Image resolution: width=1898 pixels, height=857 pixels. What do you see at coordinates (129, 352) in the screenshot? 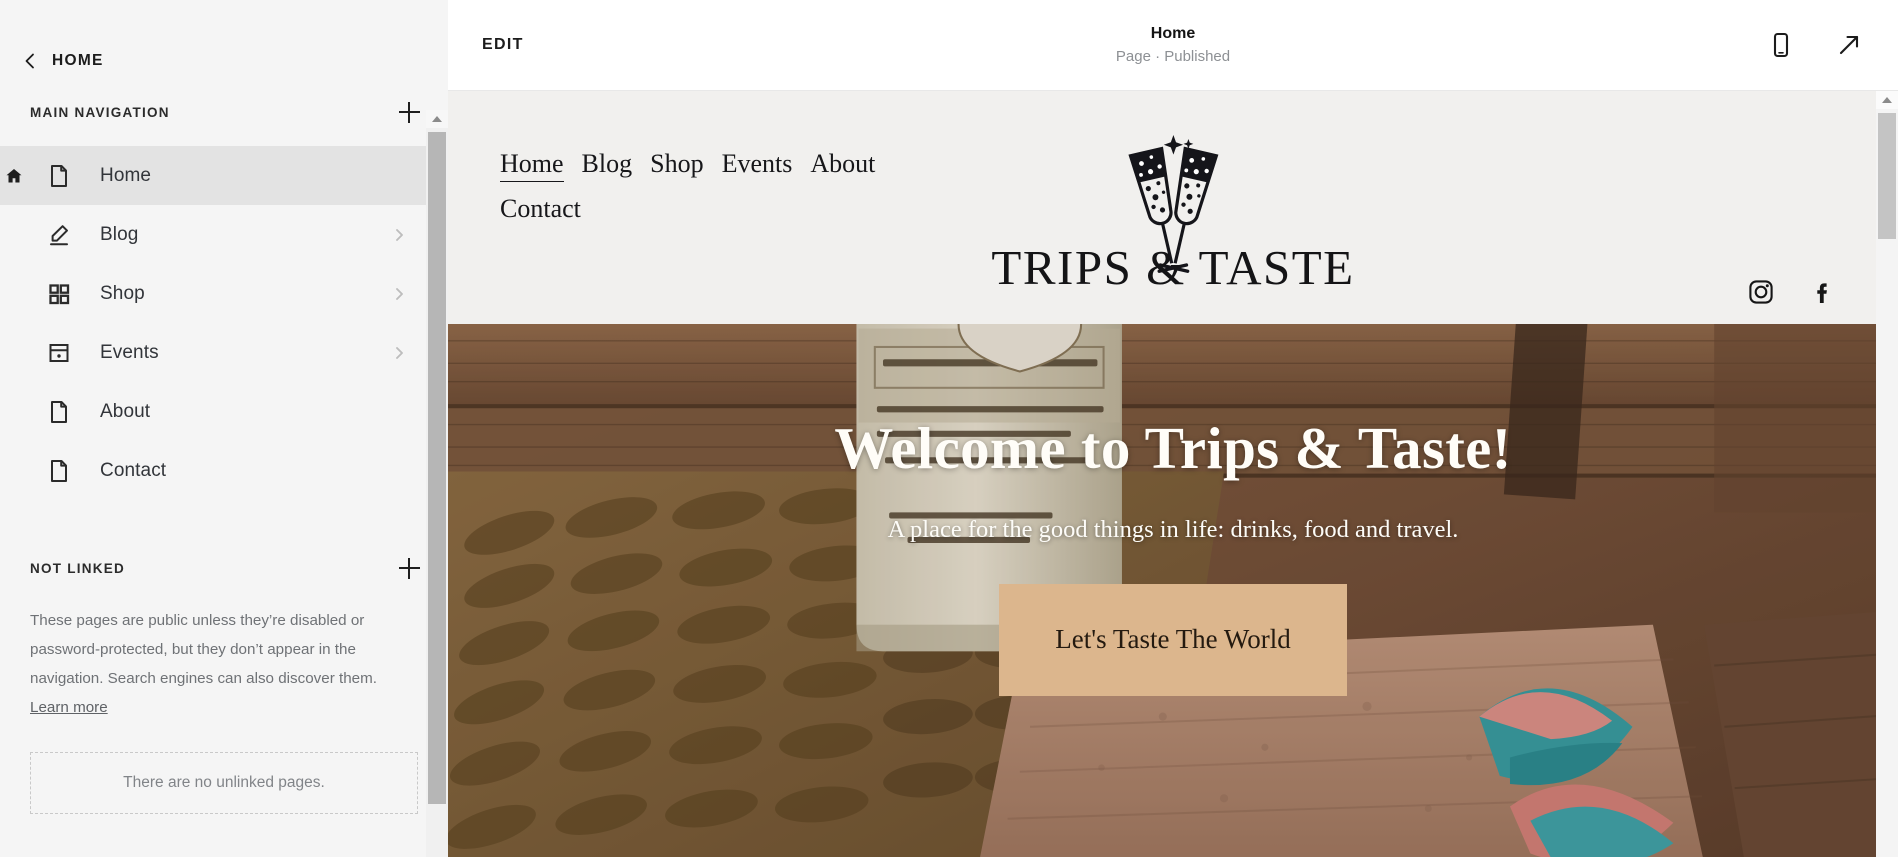
I see `sidebar-item-label: Events` at bounding box center [129, 352].